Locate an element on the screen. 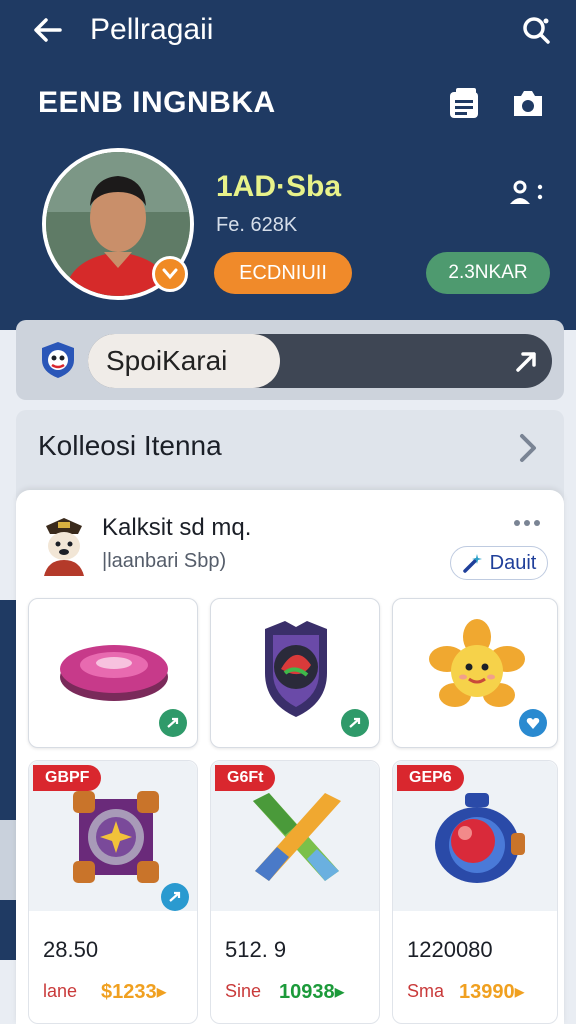 This screenshot has height=1024, width=576. price-item-label: lane is located at coordinates (60, 991).